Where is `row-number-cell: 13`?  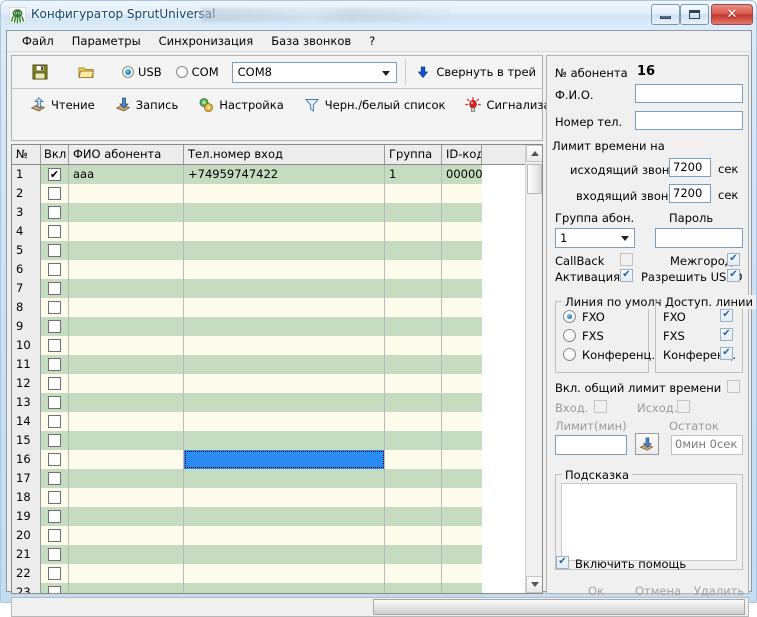 row-number-cell: 13 is located at coordinates (26, 402).